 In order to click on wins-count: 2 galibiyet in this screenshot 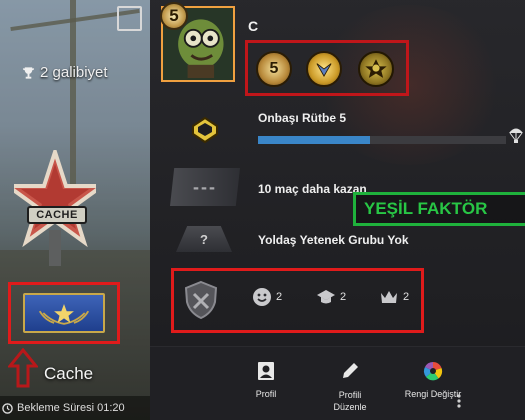, I will do `click(65, 72)`.